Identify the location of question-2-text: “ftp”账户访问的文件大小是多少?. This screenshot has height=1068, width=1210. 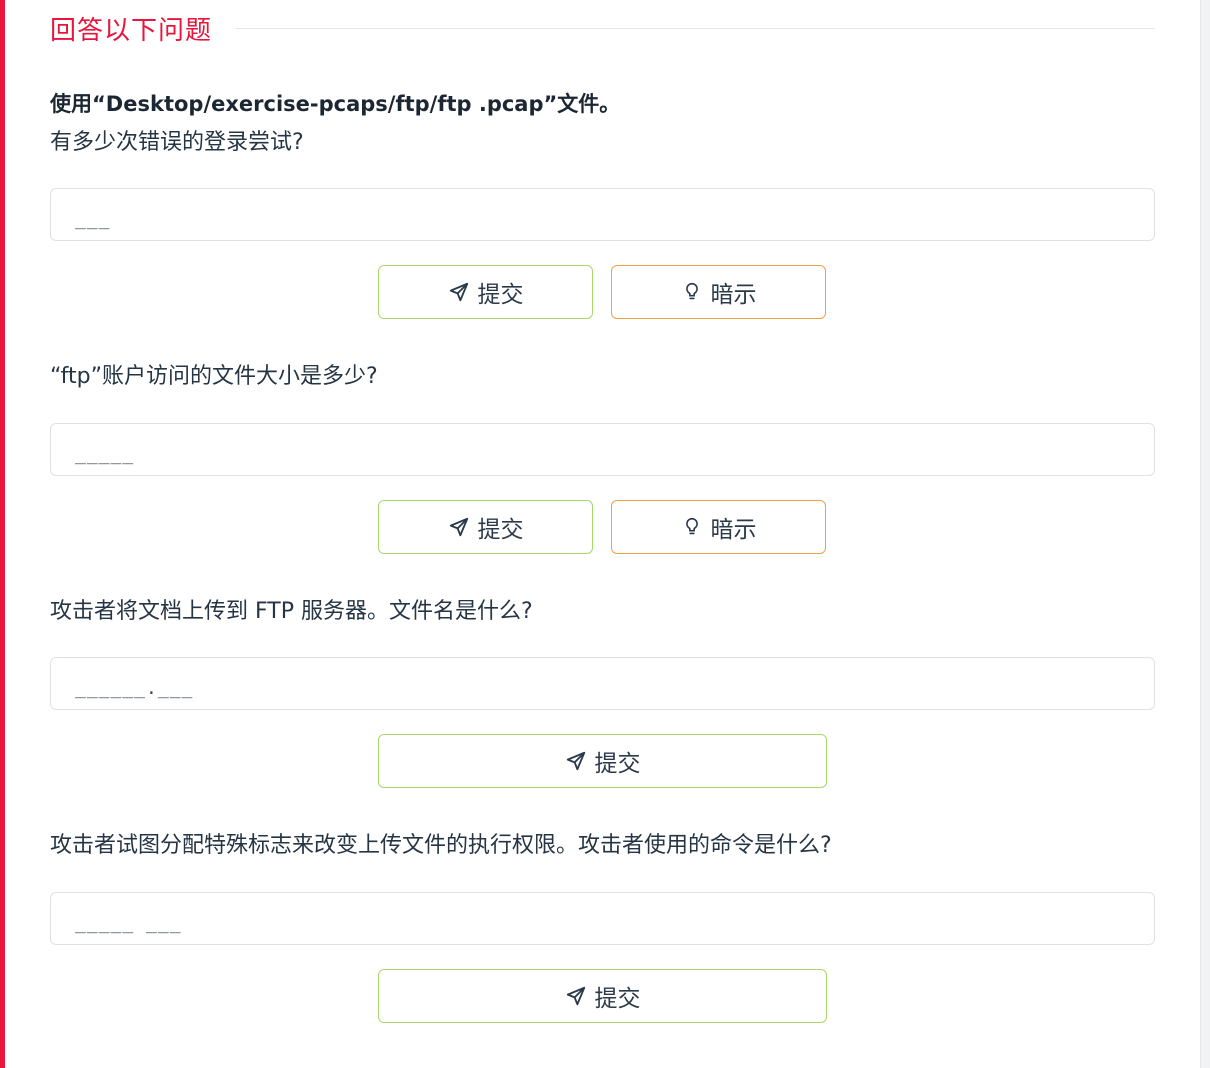
(214, 376).